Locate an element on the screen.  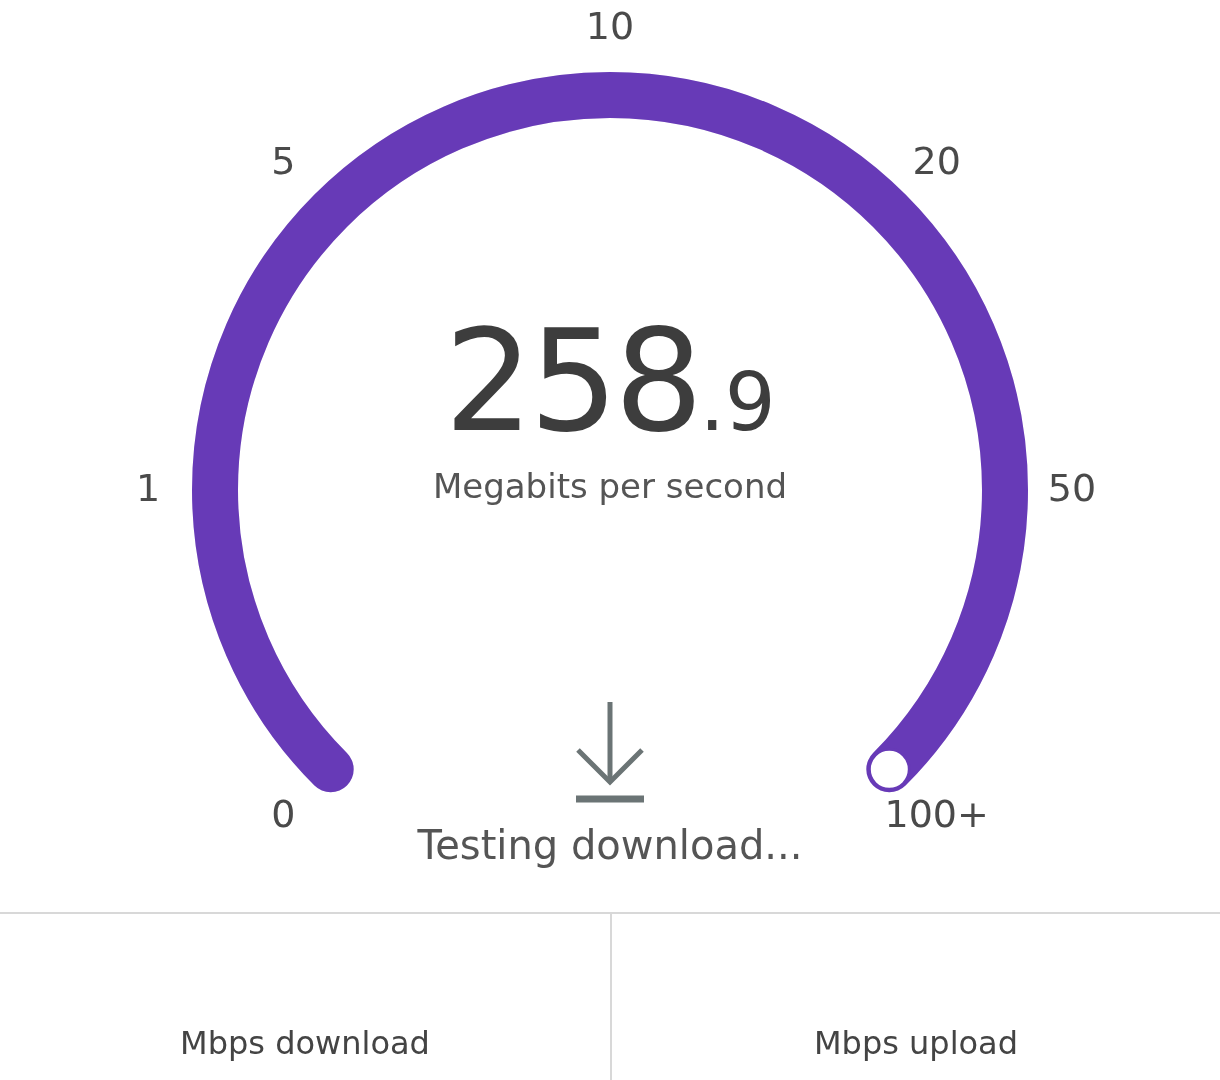
gauge-tick-label: 1 is located at coordinates (148, 487).